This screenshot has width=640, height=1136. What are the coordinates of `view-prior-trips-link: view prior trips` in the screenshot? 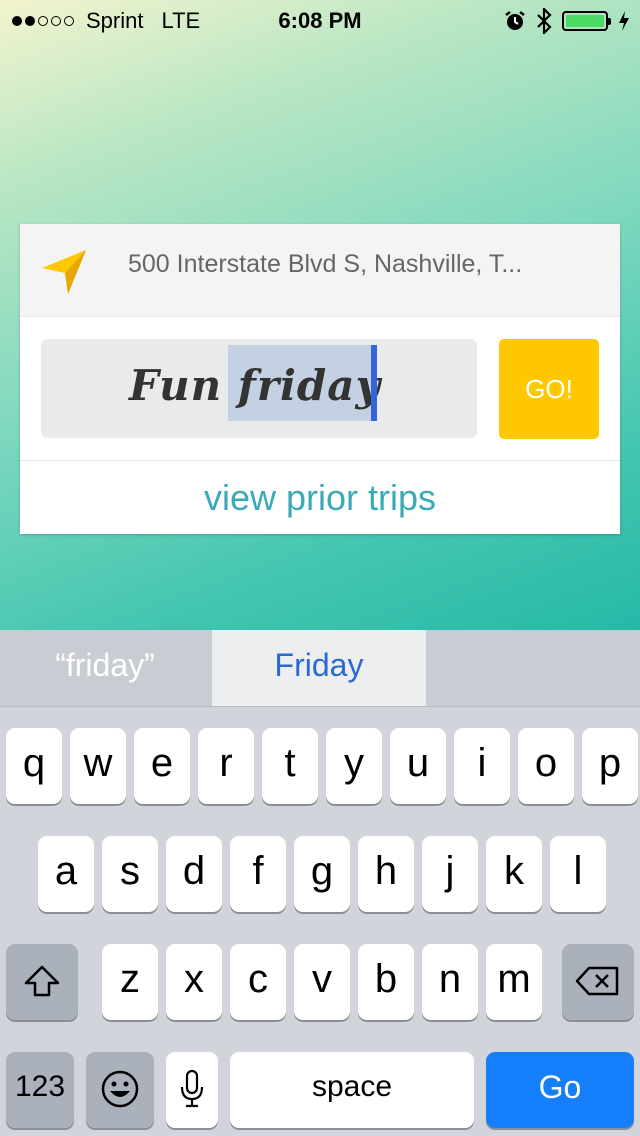 It's located at (320, 497).